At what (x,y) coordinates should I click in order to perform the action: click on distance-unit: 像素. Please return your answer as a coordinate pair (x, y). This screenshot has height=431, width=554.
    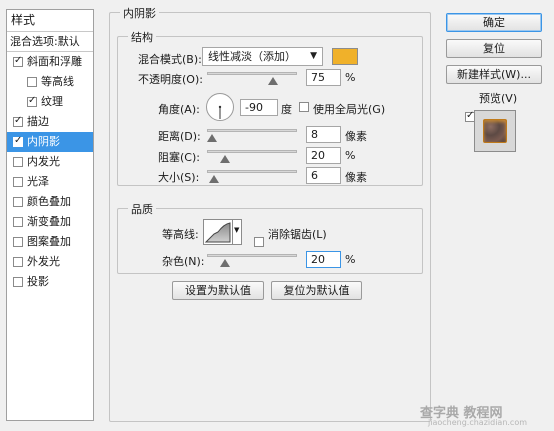
    Looking at the image, I should click on (356, 136).